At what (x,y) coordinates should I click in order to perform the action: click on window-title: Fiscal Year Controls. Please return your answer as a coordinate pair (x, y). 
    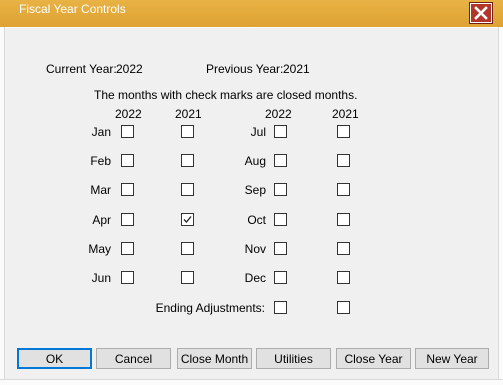
    Looking at the image, I should click on (72, 9).